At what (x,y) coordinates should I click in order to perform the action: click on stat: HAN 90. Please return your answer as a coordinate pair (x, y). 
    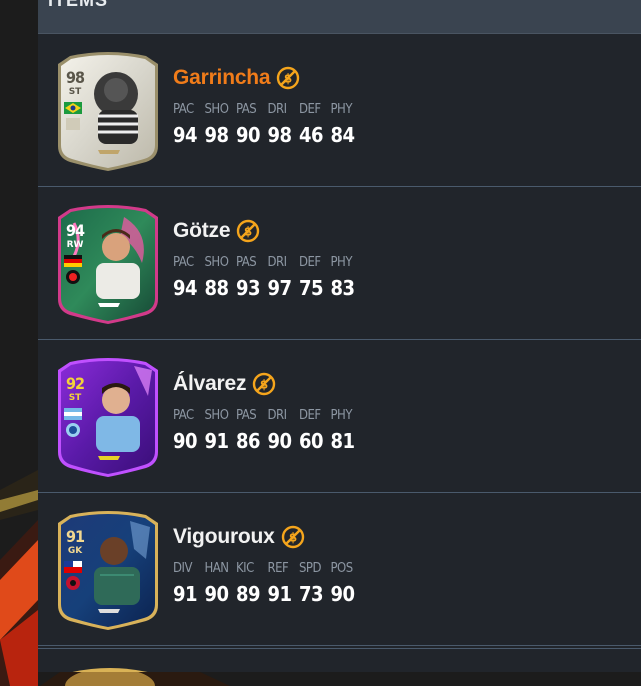
    Looking at the image, I should click on (221, 583).